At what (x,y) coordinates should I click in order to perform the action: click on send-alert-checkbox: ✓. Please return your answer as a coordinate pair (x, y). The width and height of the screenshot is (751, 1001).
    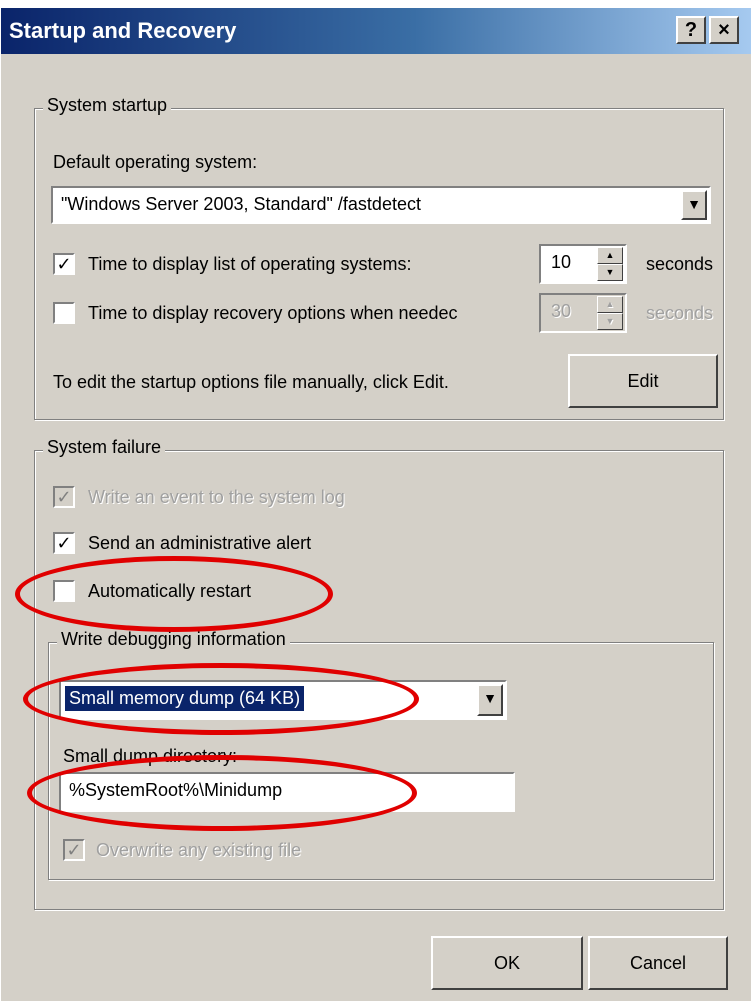
    Looking at the image, I should click on (64, 543).